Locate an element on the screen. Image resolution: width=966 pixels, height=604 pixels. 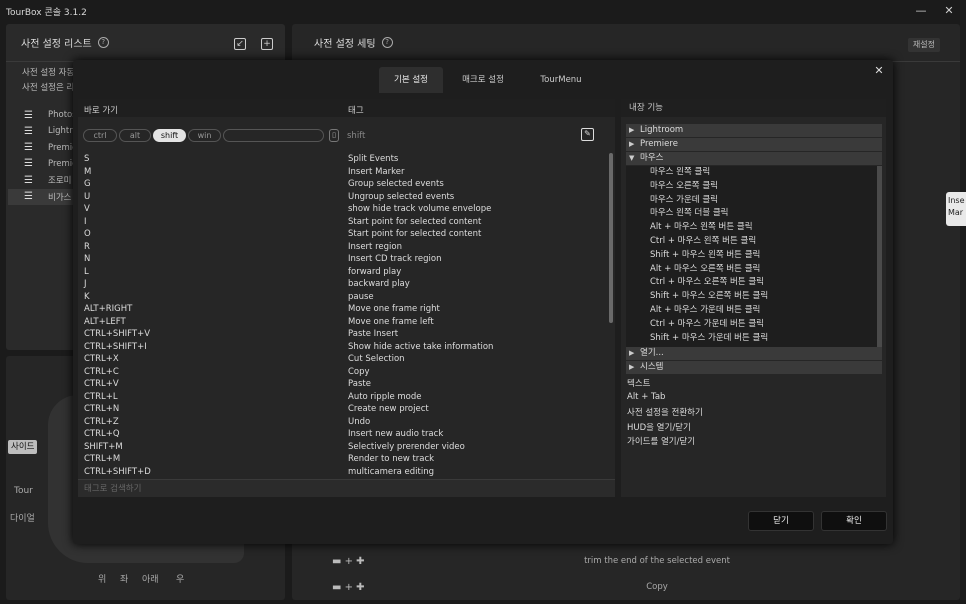
builtin-function-item: Alt + Tab is located at coordinates (646, 397).